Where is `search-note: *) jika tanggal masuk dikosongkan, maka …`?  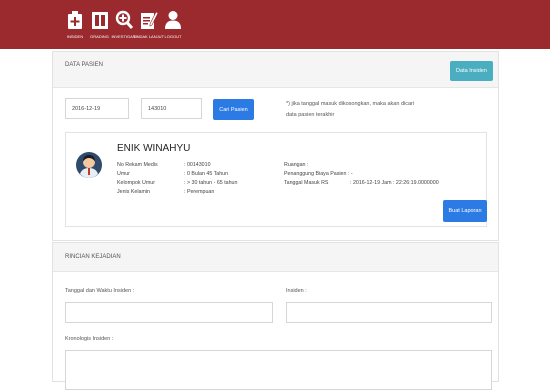
search-note: *) jika tanggal masuk dikosongkan, maka … is located at coordinates (350, 110).